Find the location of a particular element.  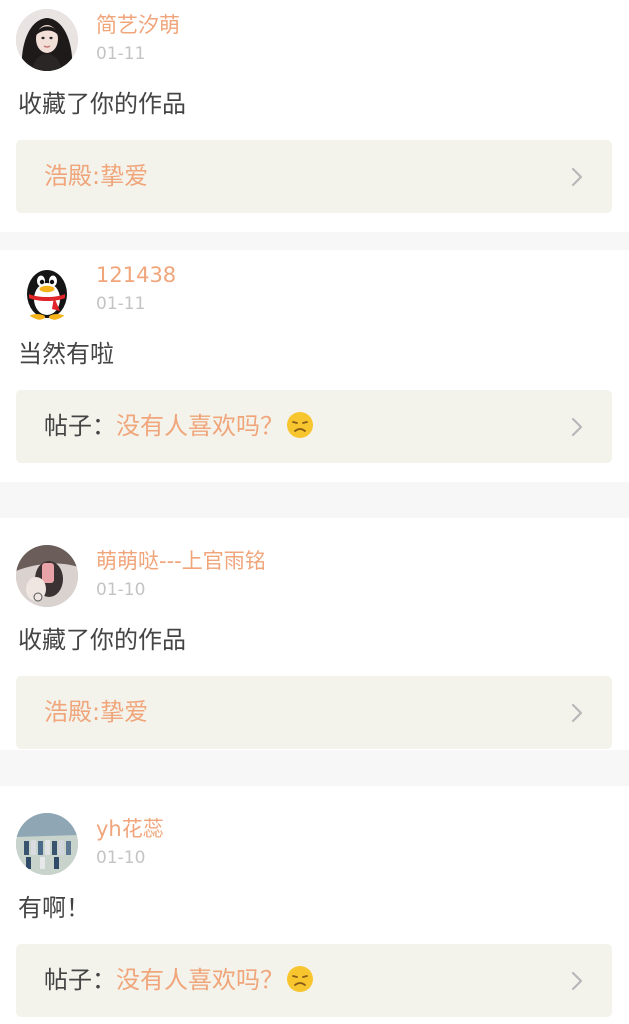

comment-text: 当然有啦 is located at coordinates (66, 354).